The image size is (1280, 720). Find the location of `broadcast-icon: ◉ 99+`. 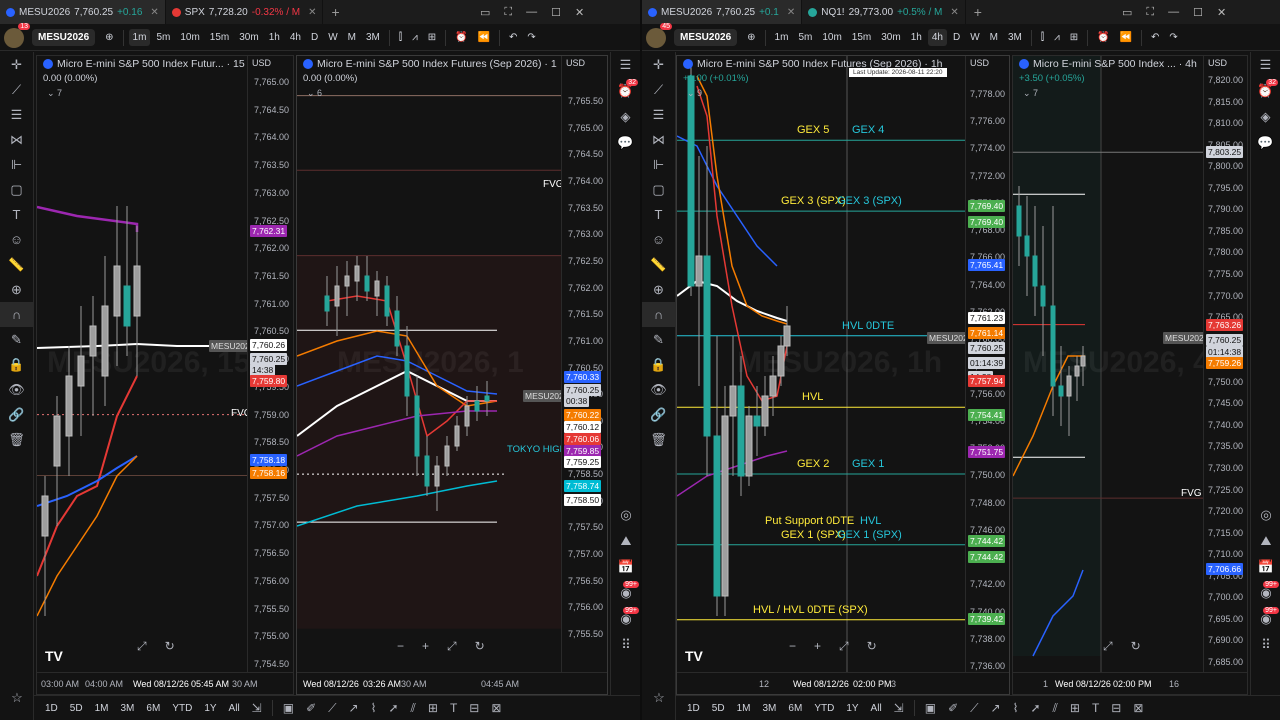

broadcast-icon: ◉ 99+ is located at coordinates (625, 593).